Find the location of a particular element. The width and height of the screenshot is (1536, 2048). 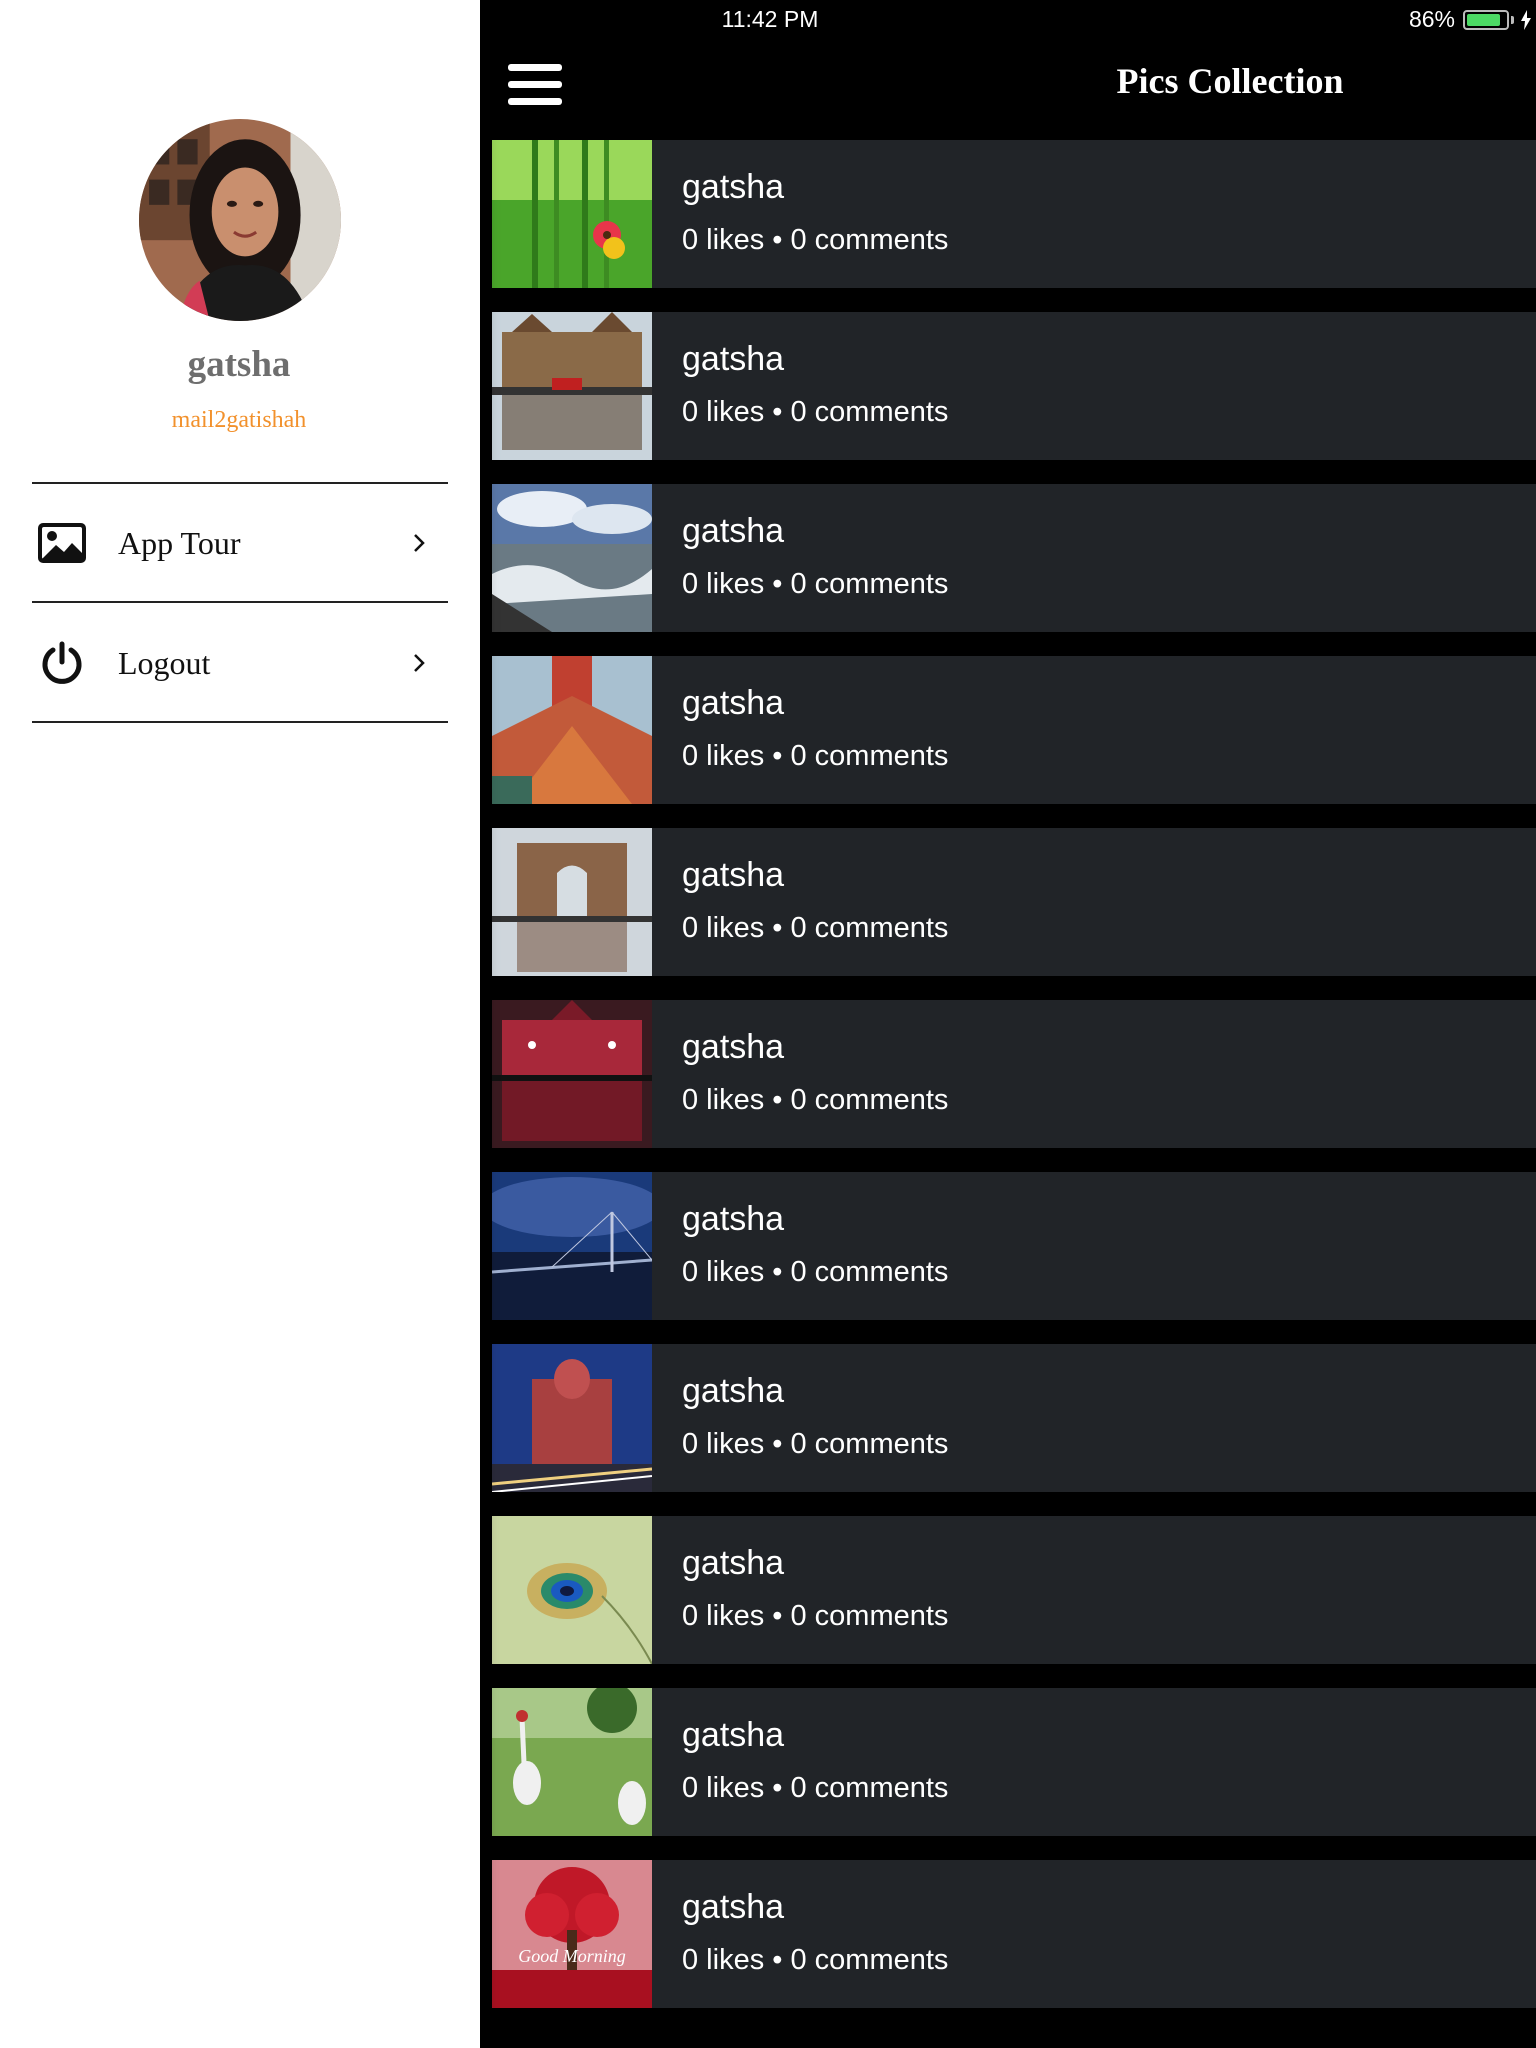

battery-level is located at coordinates (1483, 19).